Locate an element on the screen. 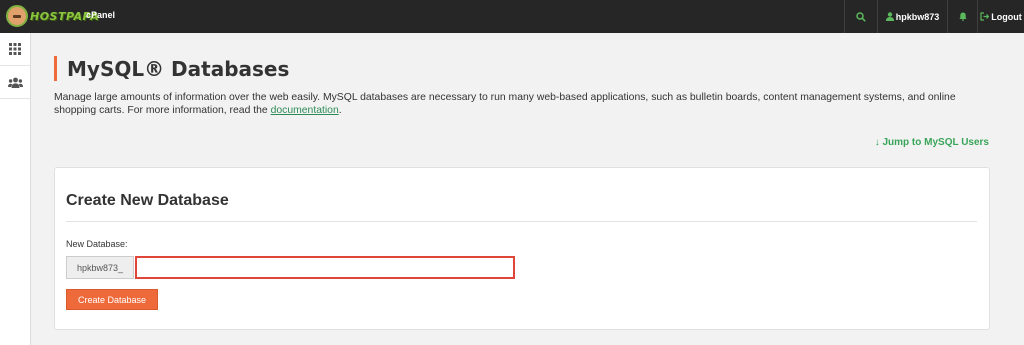  jump-to-mysql-users-link: ↓ Jump to MySQL Users is located at coordinates (932, 142).